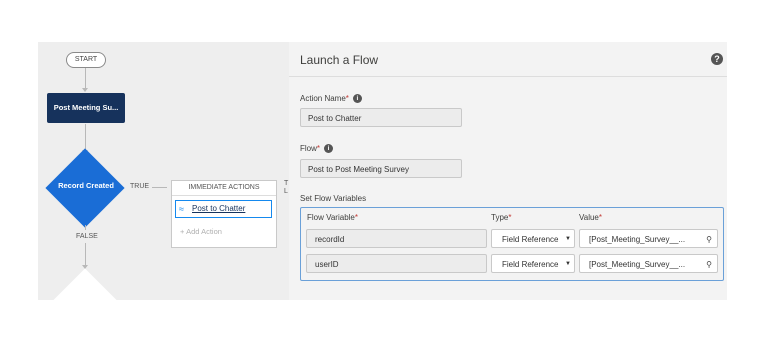 Image resolution: width=768 pixels, height=351 pixels. Describe the element at coordinates (87, 236) in the screenshot. I see `false-branch-label: FALSE` at that location.